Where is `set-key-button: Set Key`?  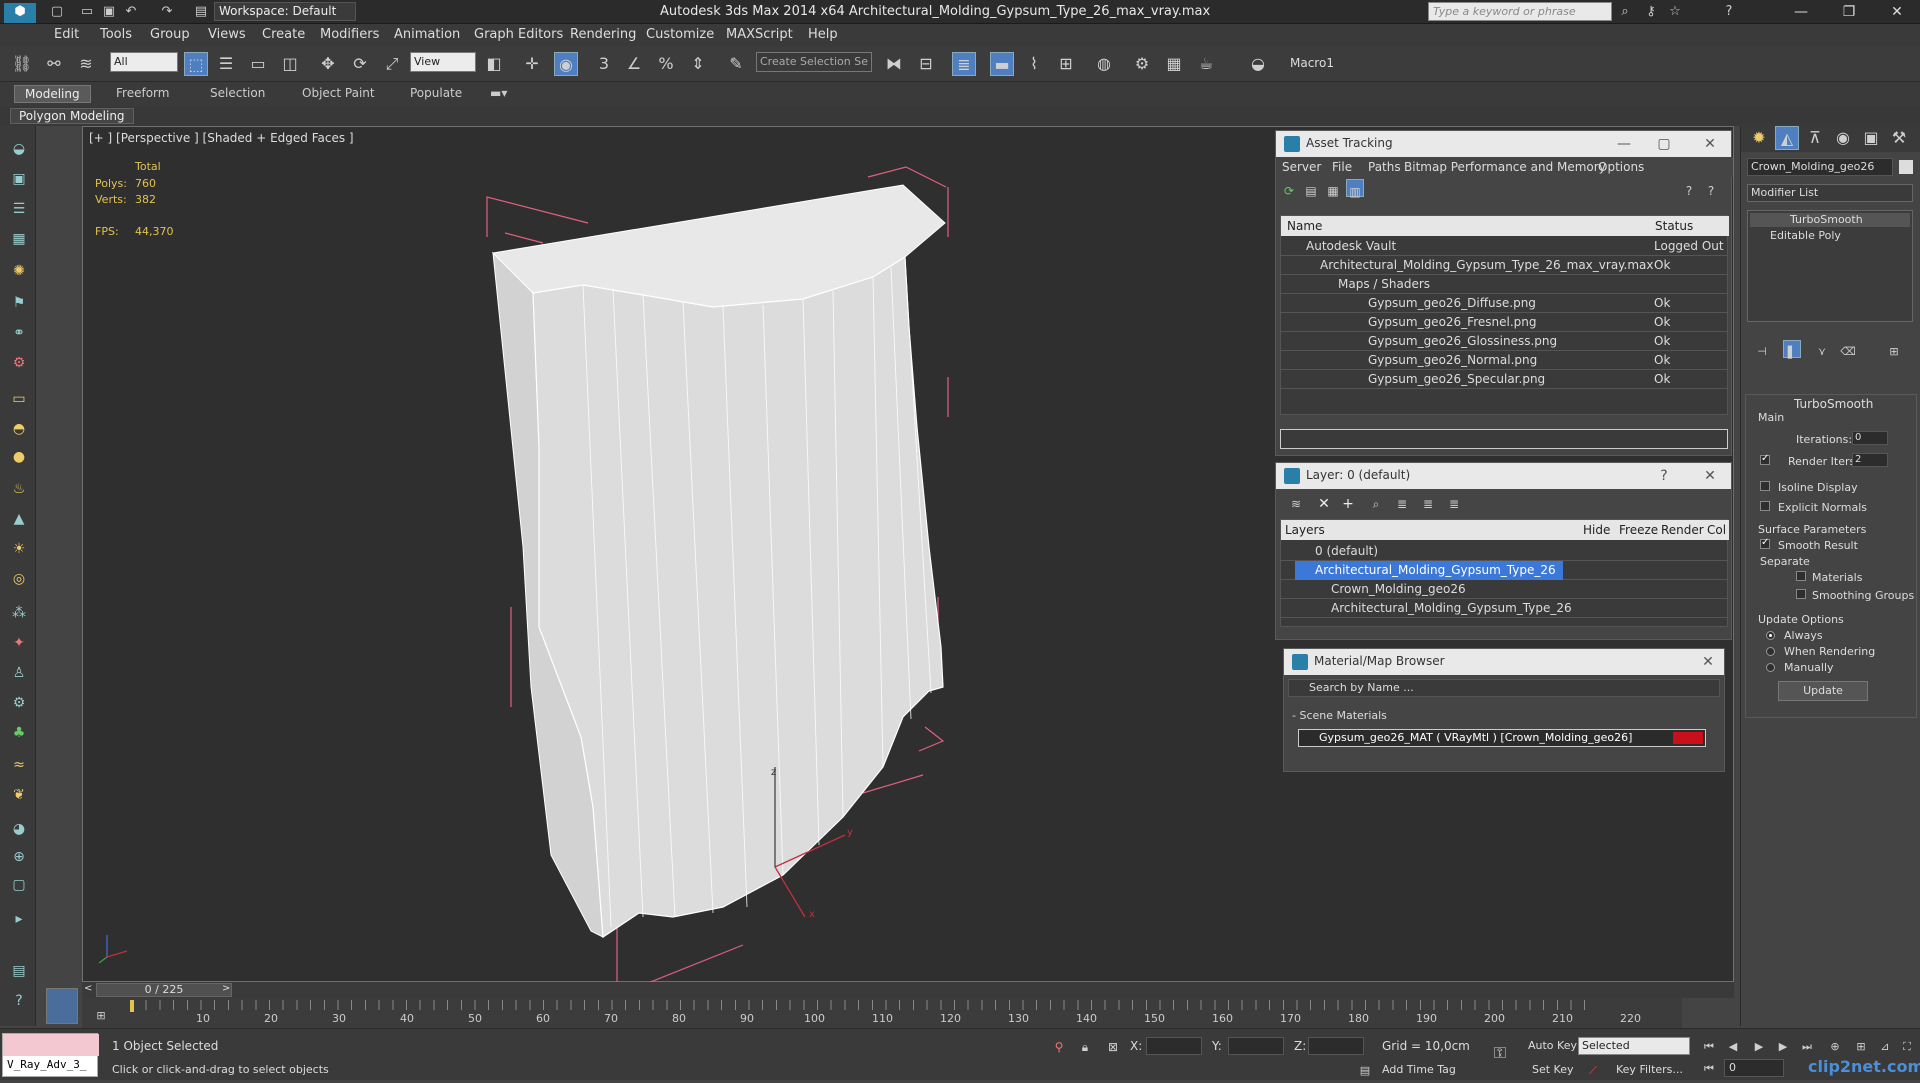 set-key-button: Set Key is located at coordinates (1553, 1069).